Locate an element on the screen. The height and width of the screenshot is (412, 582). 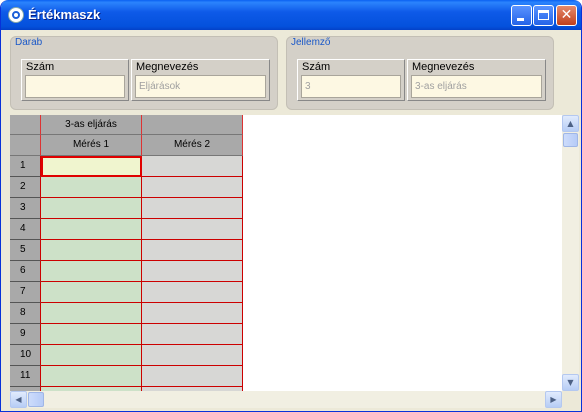
scroll-down-button: ▼ is located at coordinates (570, 382).